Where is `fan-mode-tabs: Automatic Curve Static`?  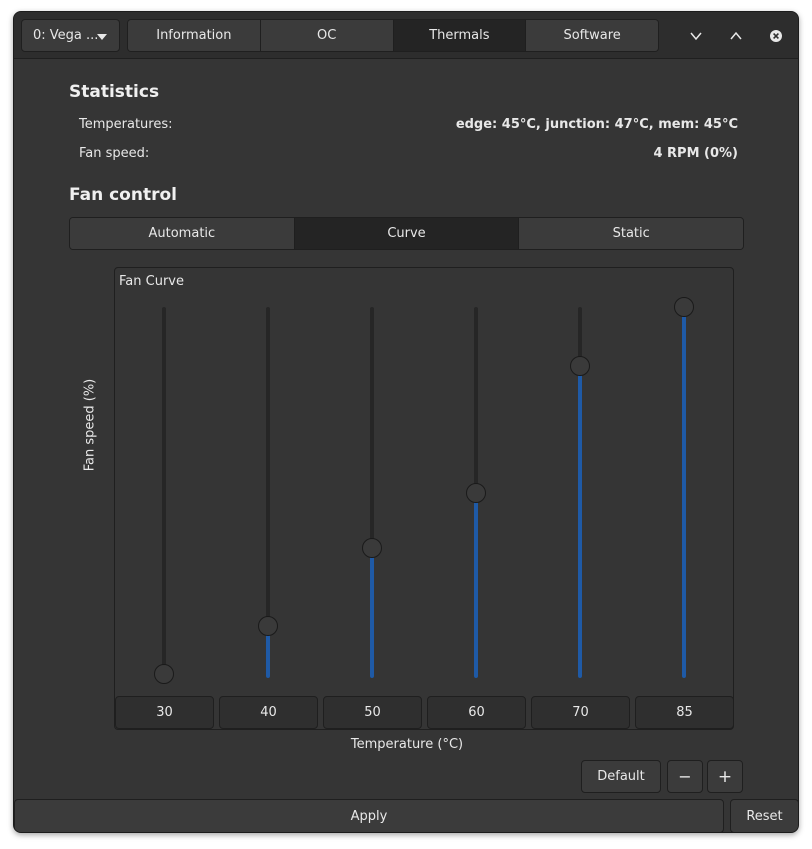 fan-mode-tabs: Automatic Curve Static is located at coordinates (406, 233).